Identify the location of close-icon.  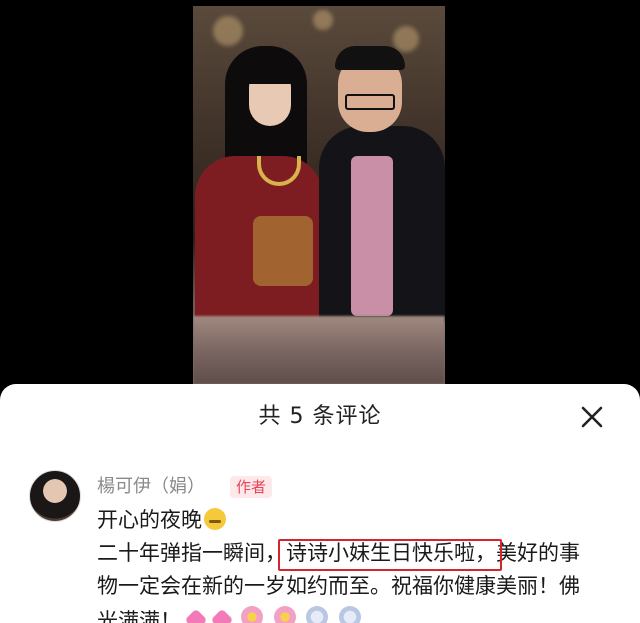
(592, 417).